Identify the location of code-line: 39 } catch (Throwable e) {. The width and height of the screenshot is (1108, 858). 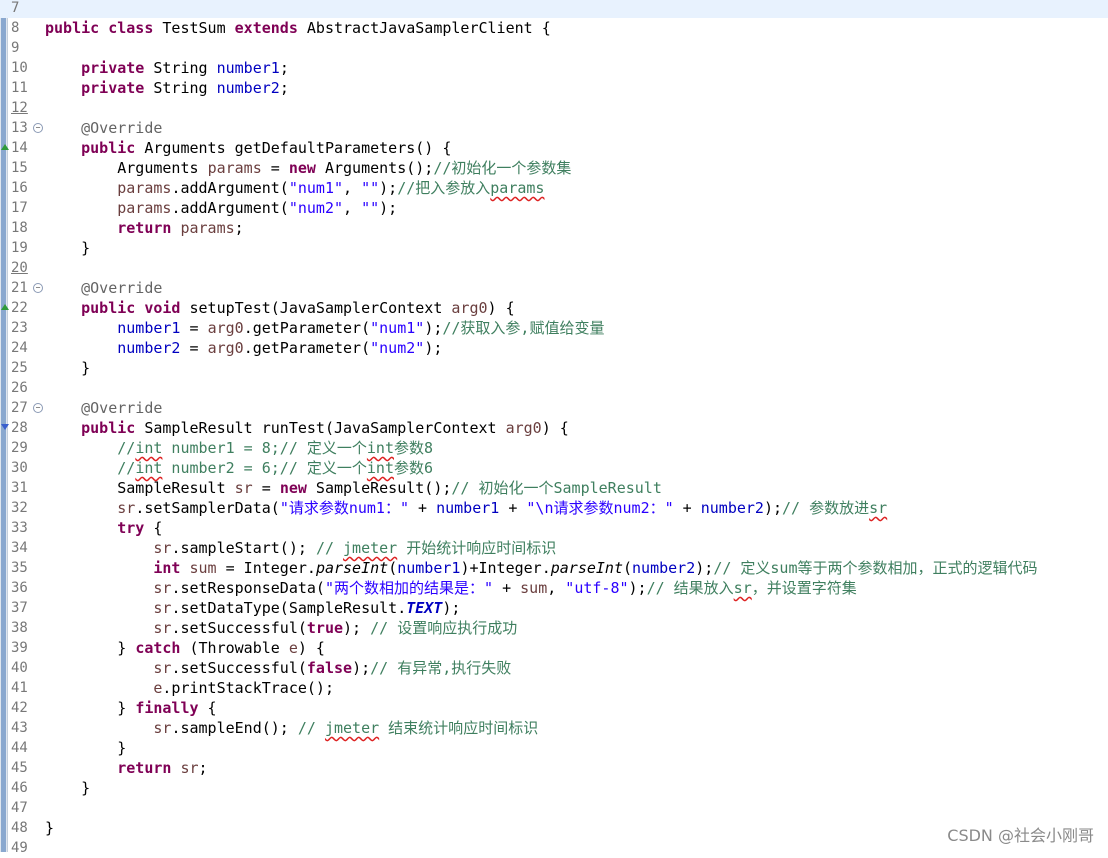
(554, 648).